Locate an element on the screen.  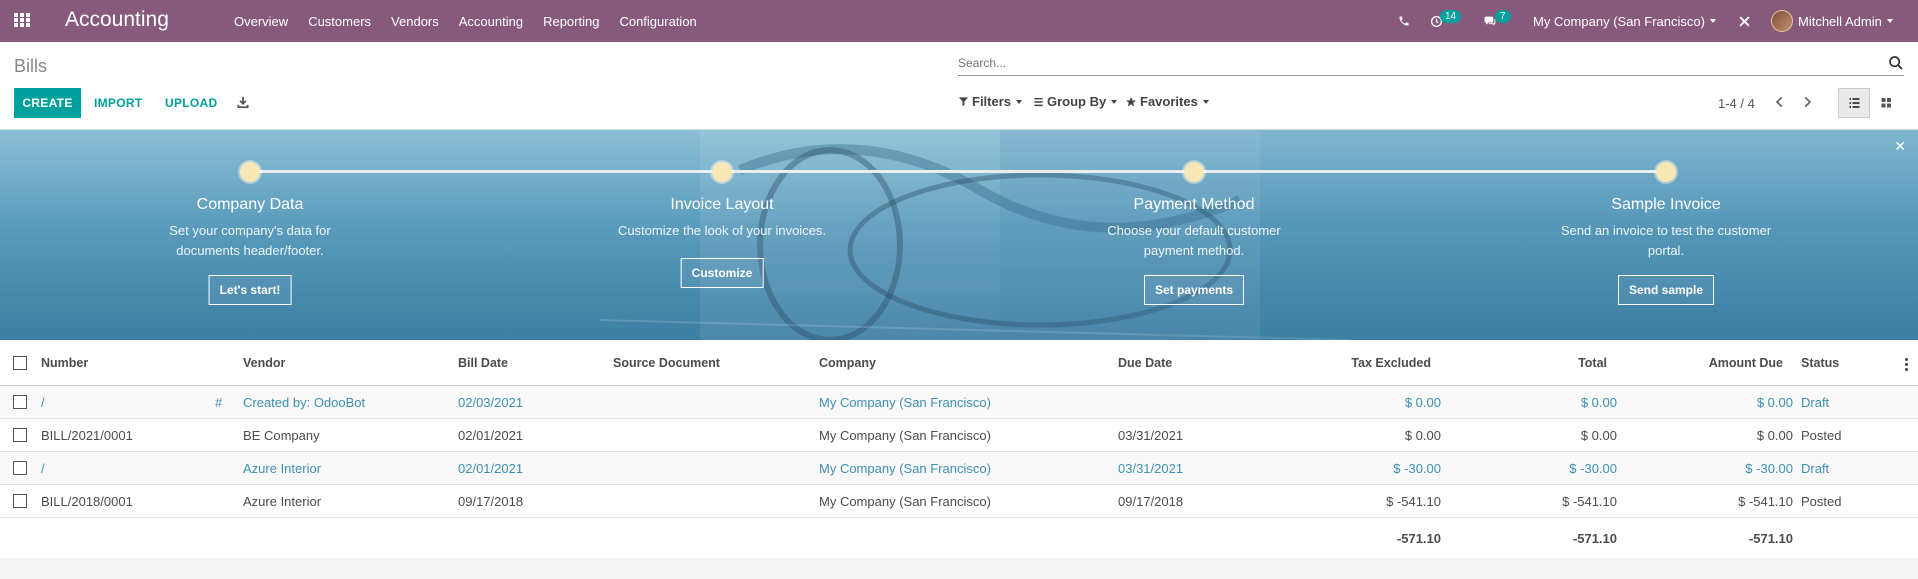
search-bar is located at coordinates (1431, 64).